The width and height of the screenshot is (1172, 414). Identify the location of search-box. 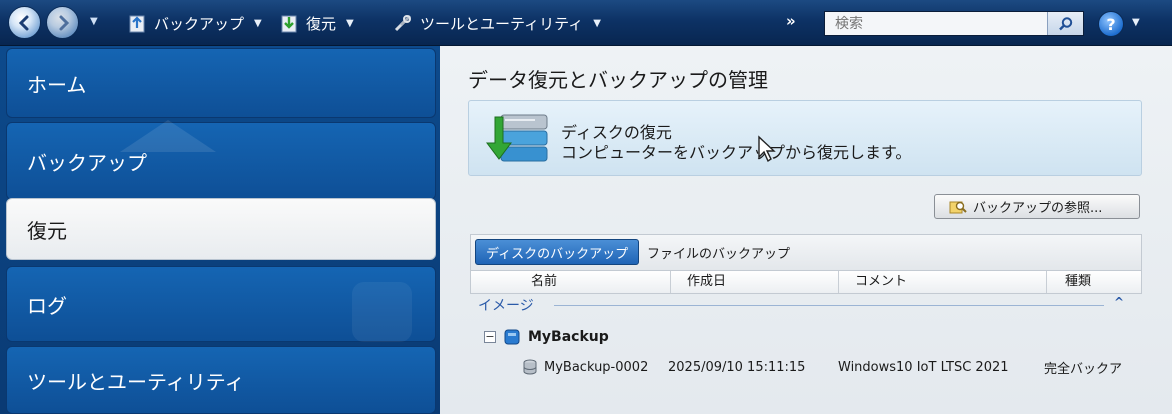
(954, 23).